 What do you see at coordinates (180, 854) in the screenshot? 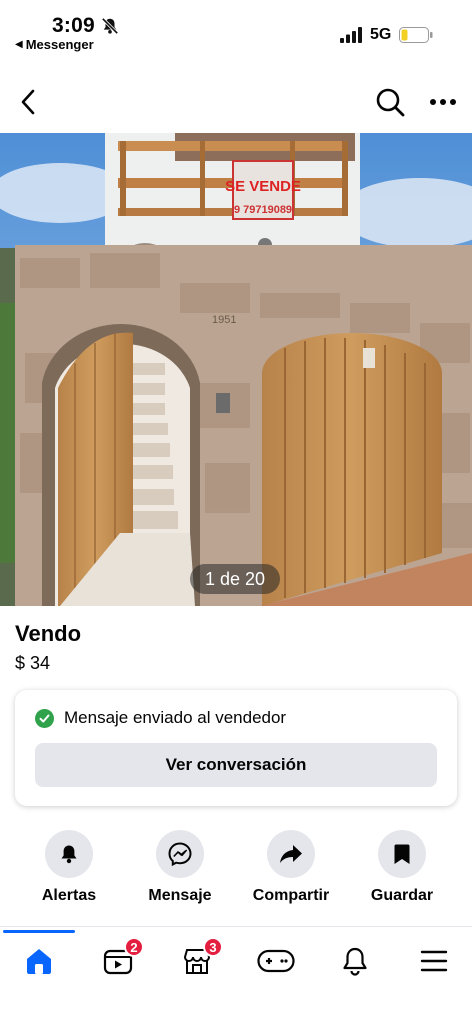
I see `messenger-icon` at bounding box center [180, 854].